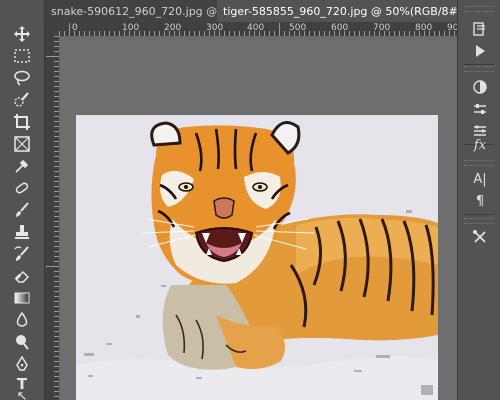  What do you see at coordinates (22, 364) in the screenshot?
I see `pen-tool-icon` at bounding box center [22, 364].